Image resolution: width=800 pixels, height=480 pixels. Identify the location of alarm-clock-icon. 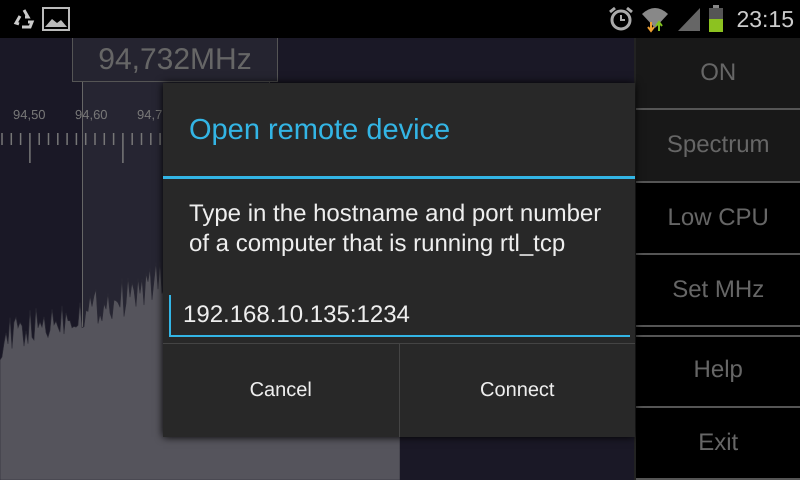
(621, 19).